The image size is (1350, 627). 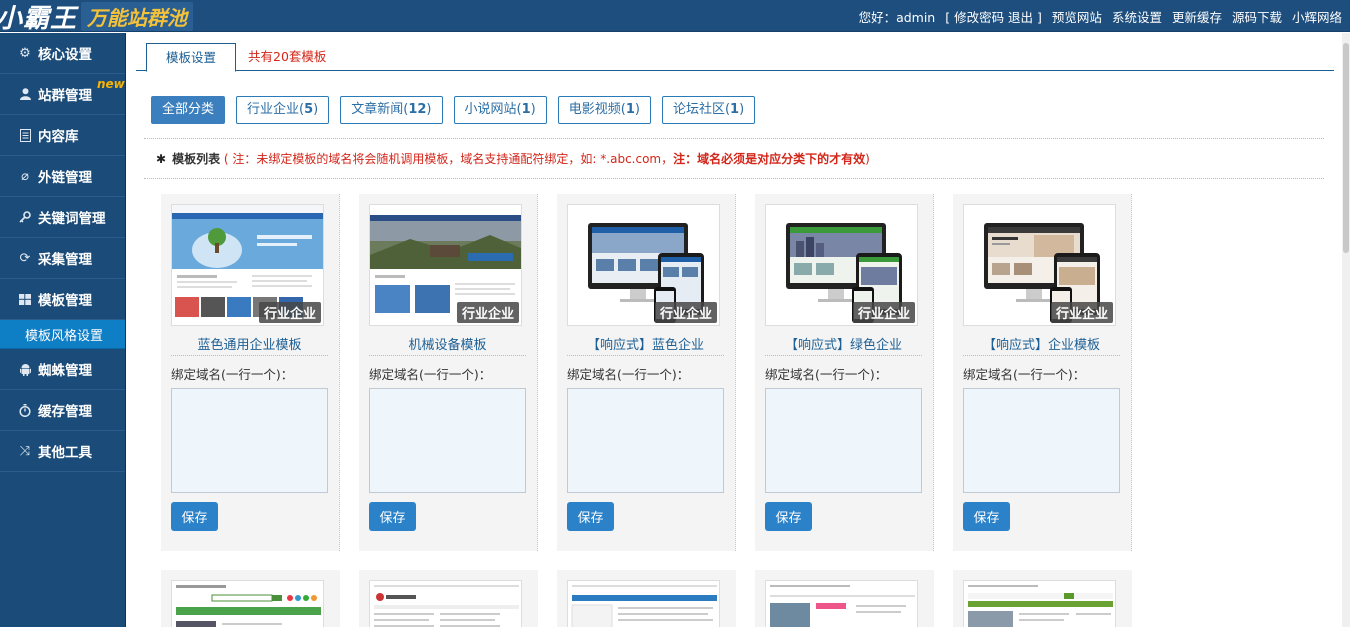 What do you see at coordinates (58, 137) in the screenshot?
I see `sidebar-item-label: 内容库` at bounding box center [58, 137].